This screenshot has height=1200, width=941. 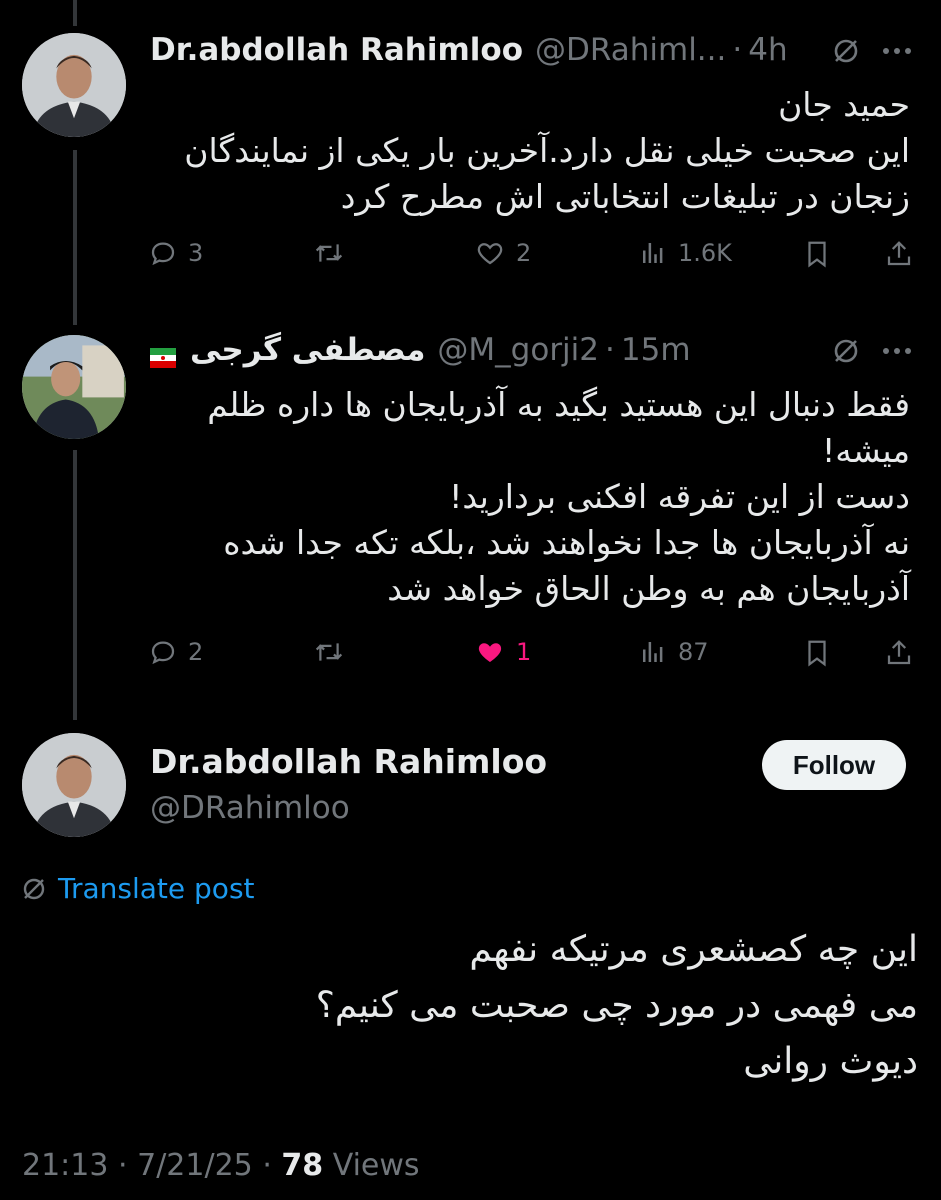 I want to click on tweet-text-line: آذربایجان هم به وطن الحاق خواهد شد, so click(x=648, y=588).